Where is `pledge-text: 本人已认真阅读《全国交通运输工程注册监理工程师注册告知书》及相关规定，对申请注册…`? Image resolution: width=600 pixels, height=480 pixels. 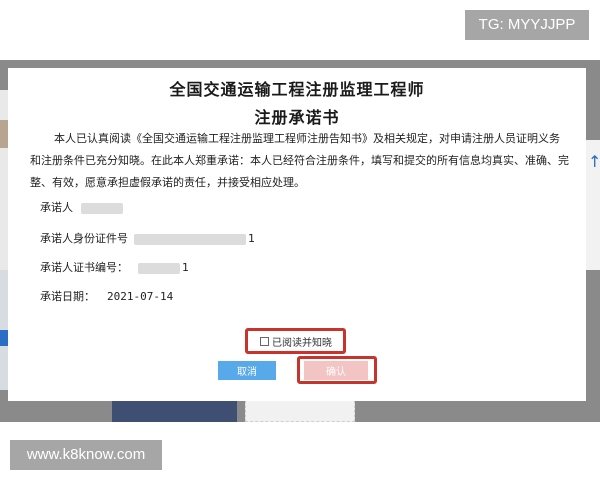 pledge-text: 本人已认真阅读《全国交通运输工程注册监理工程师注册告知书》及相关规定，对申请注册… is located at coordinates (299, 160).